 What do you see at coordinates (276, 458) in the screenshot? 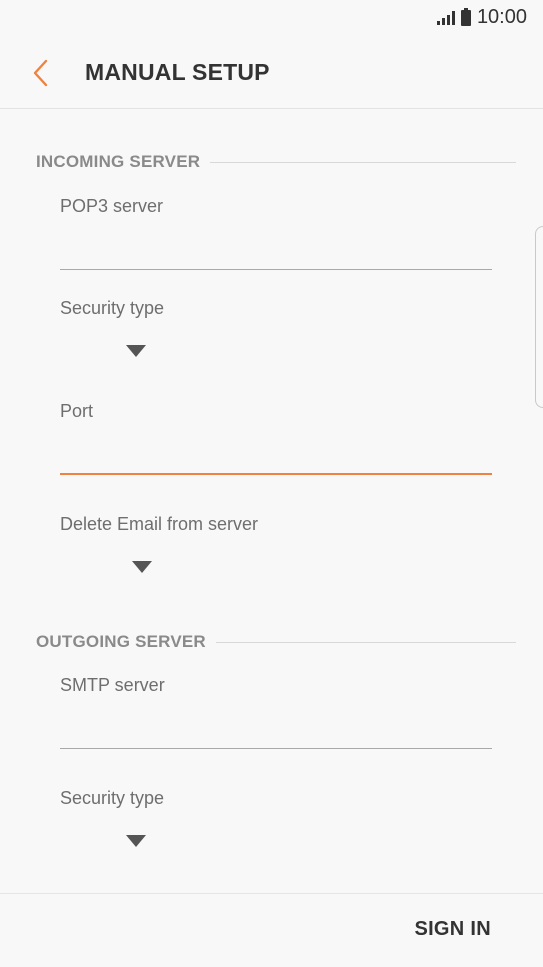
I see `port-input` at bounding box center [276, 458].